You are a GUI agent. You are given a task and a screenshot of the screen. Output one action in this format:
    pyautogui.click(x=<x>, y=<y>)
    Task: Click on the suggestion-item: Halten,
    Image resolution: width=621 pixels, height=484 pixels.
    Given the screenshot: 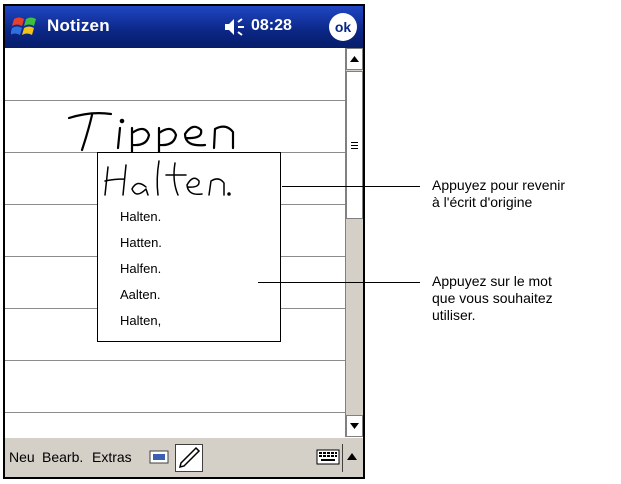 What is the action you would take?
    pyautogui.click(x=140, y=320)
    